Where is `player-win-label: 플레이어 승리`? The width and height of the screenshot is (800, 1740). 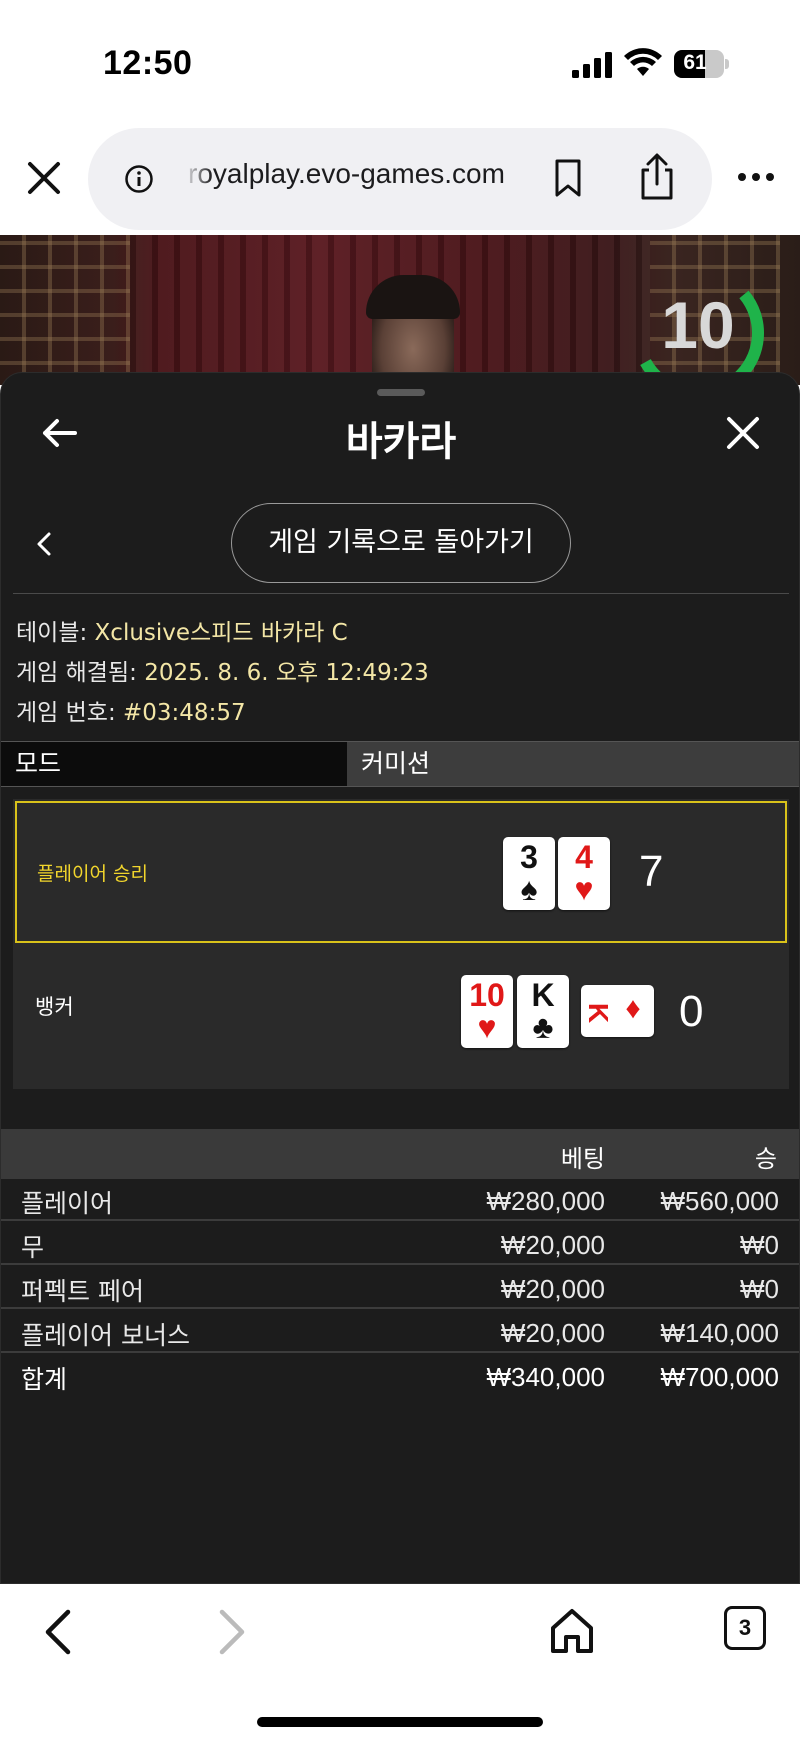
player-win-label: 플레이어 승리 is located at coordinates (92, 874).